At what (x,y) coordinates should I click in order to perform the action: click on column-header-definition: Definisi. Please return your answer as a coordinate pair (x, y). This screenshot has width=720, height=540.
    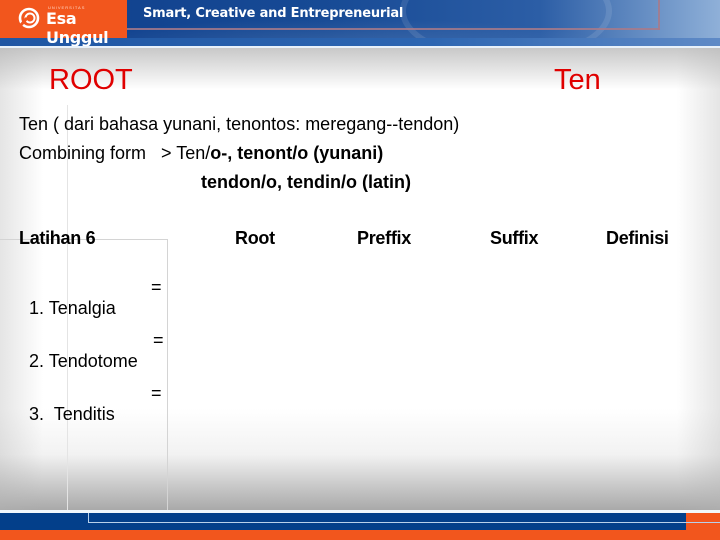
    Looking at the image, I should click on (637, 238).